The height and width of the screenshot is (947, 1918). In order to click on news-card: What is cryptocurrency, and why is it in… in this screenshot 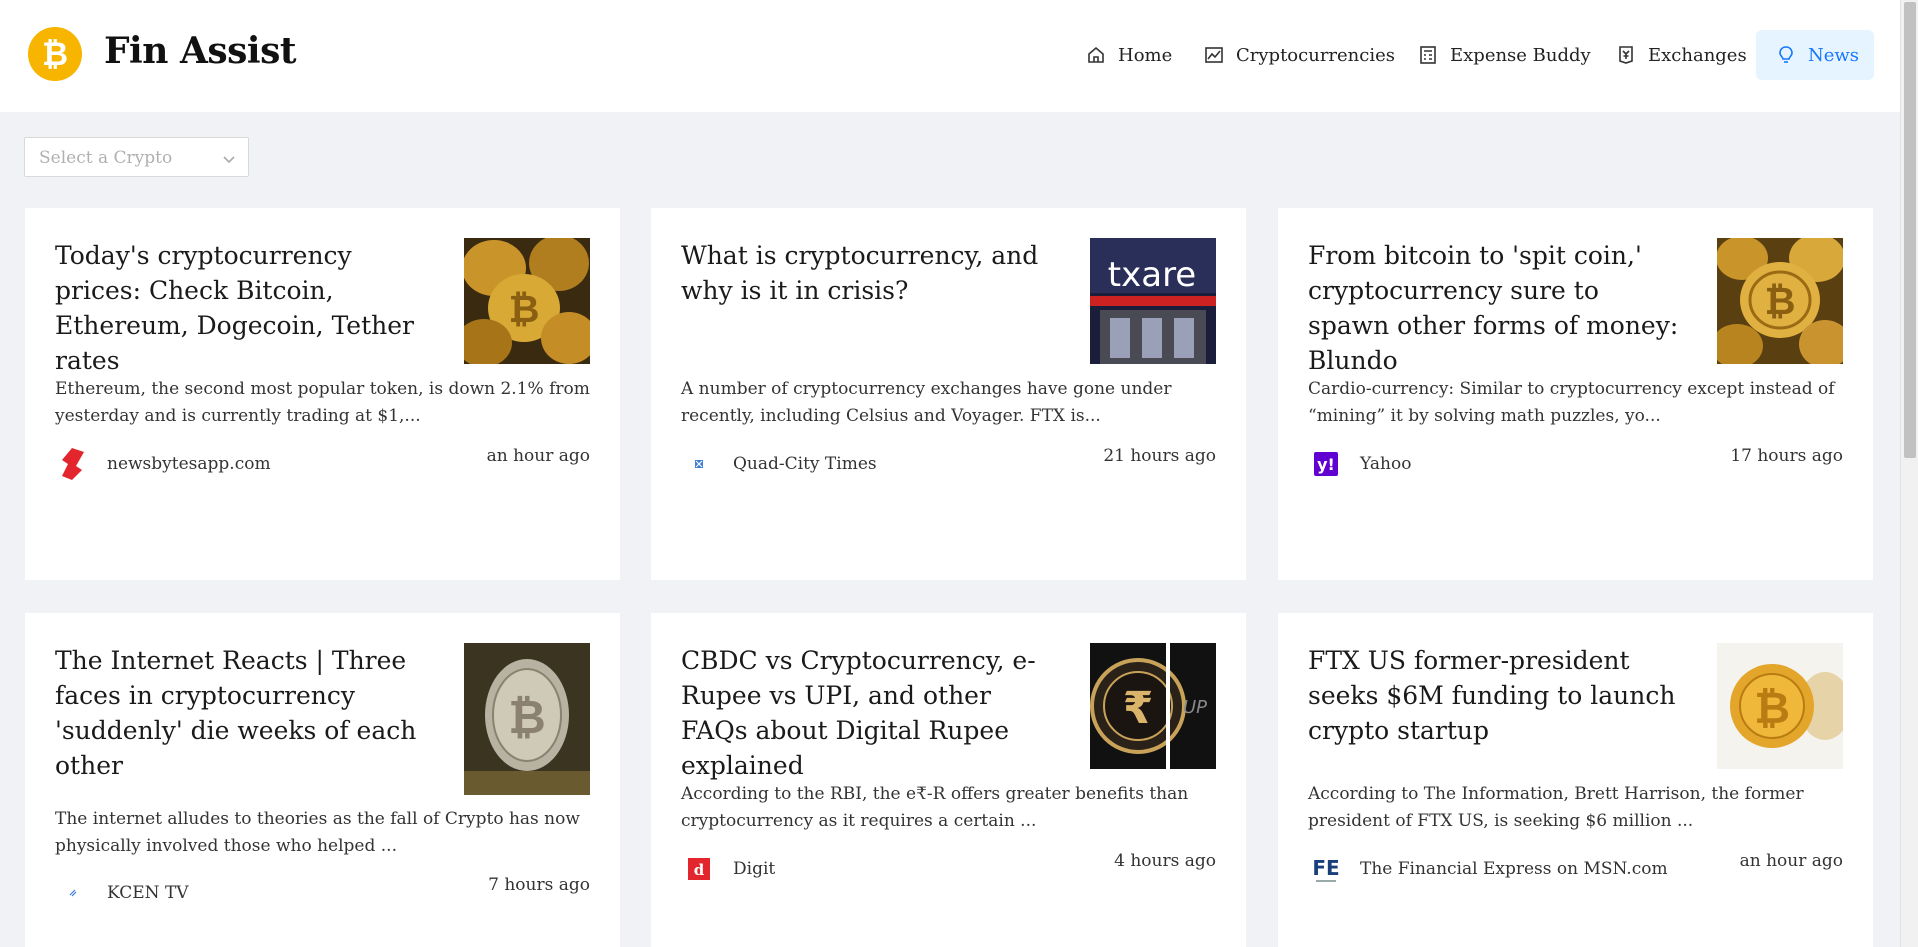, I will do `click(948, 394)`.